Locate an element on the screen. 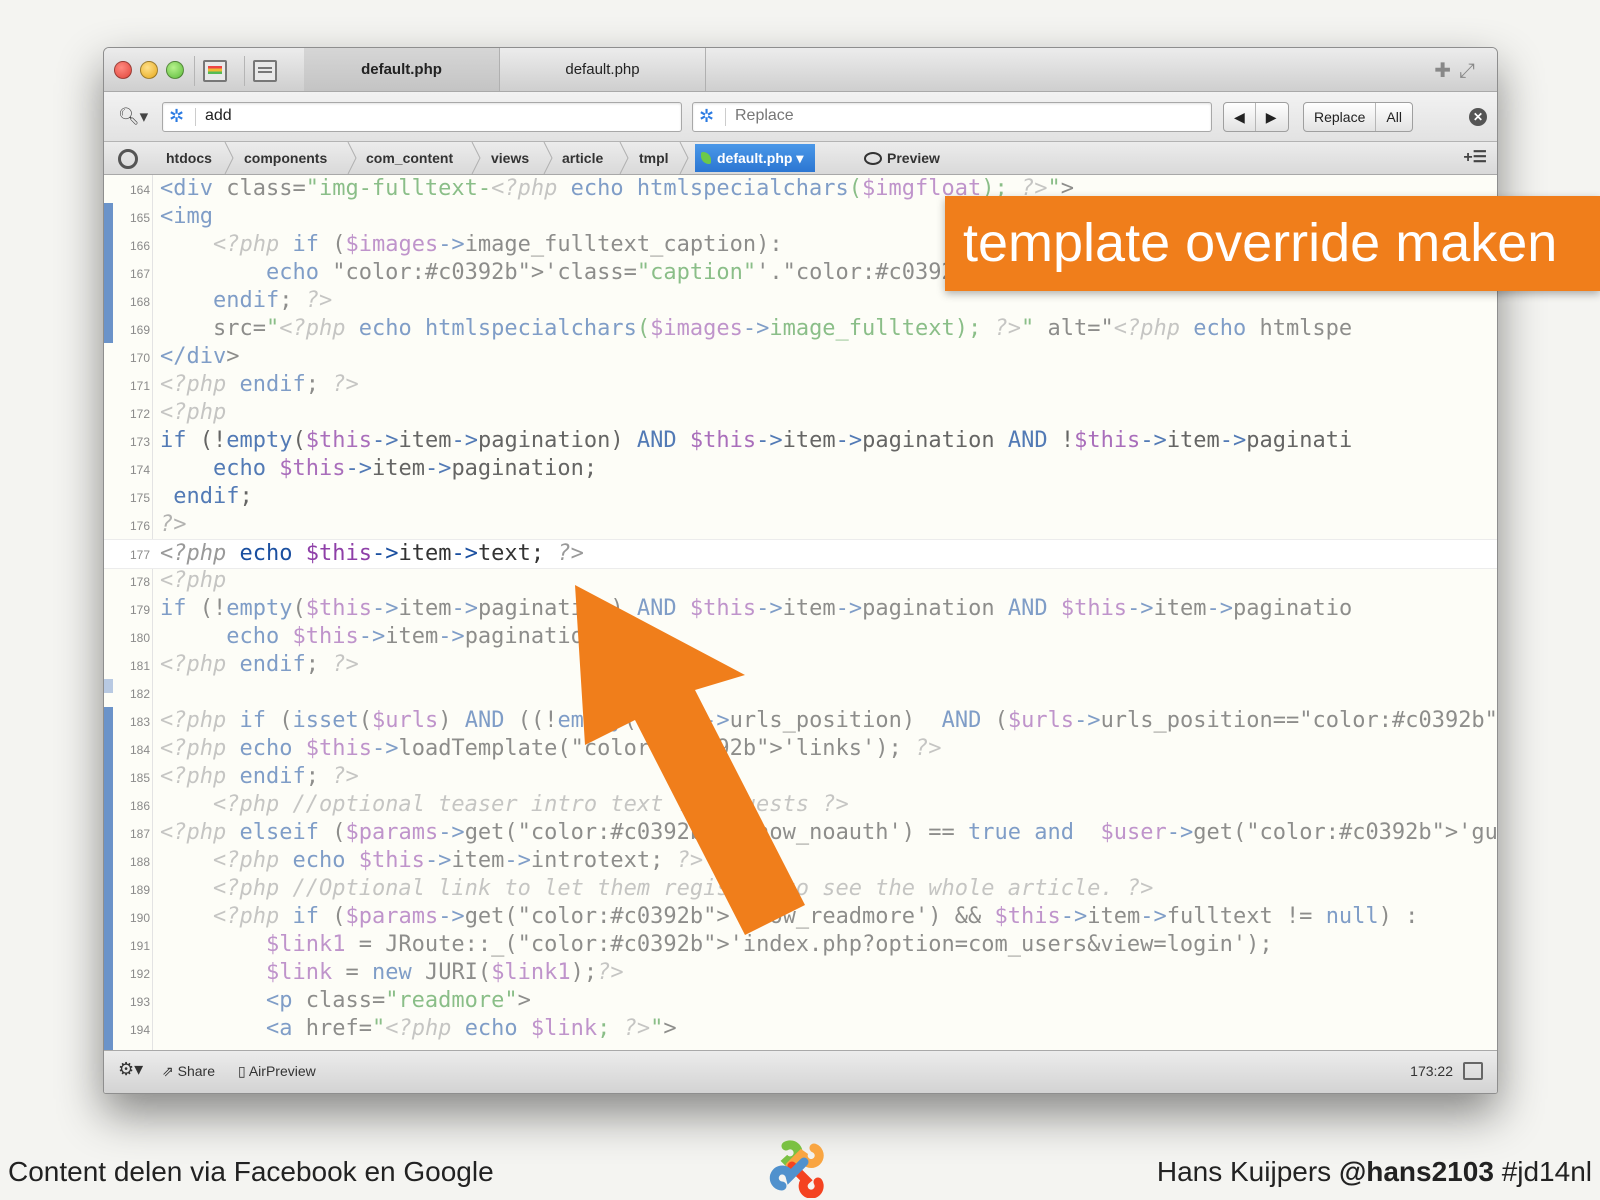 Image resolution: width=1600 pixels, height=1200 pixels. cursor-position: 173:22 is located at coordinates (1431, 1071).